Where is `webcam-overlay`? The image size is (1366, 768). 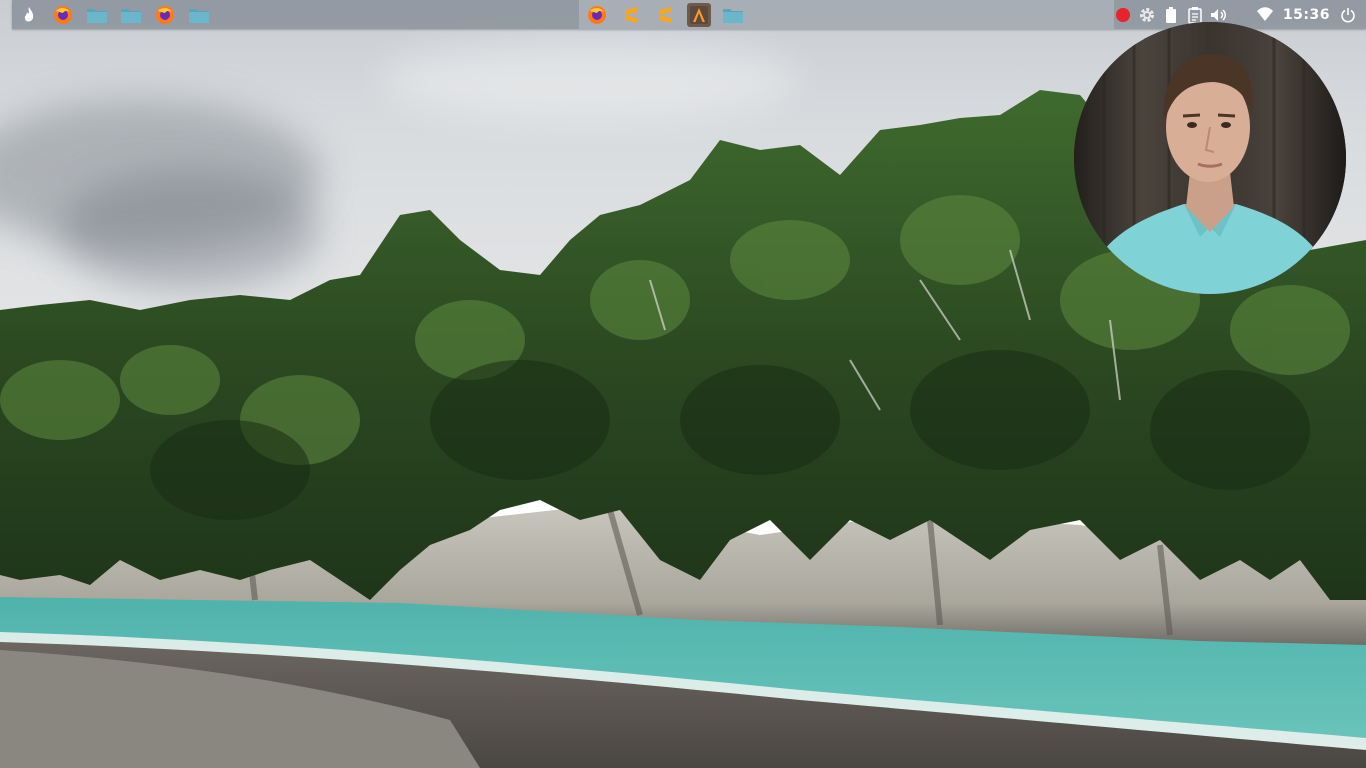 webcam-overlay is located at coordinates (1210, 158).